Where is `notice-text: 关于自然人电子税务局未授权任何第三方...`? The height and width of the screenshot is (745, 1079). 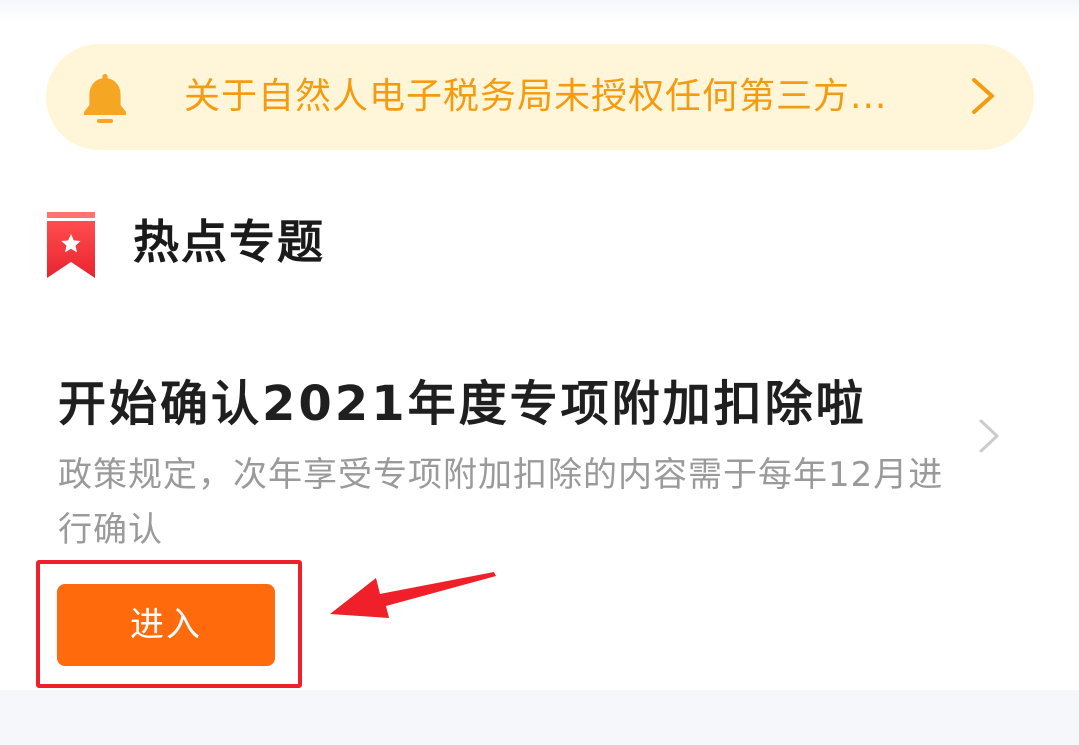 notice-text: 关于自然人电子税务局未授权任何第三方... is located at coordinates (554, 97).